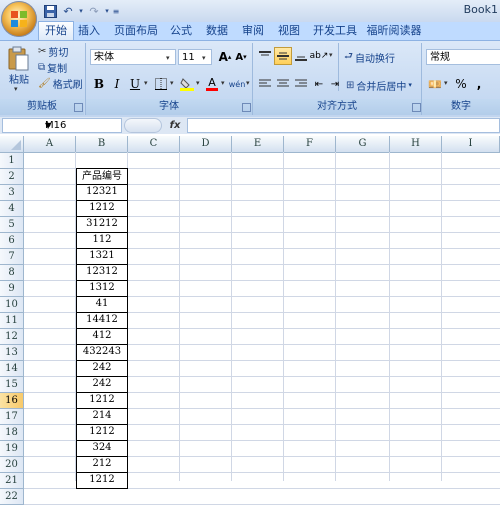 The height and width of the screenshot is (505, 500). What do you see at coordinates (102, 192) in the screenshot?
I see `cell-b3: 12321` at bounding box center [102, 192].